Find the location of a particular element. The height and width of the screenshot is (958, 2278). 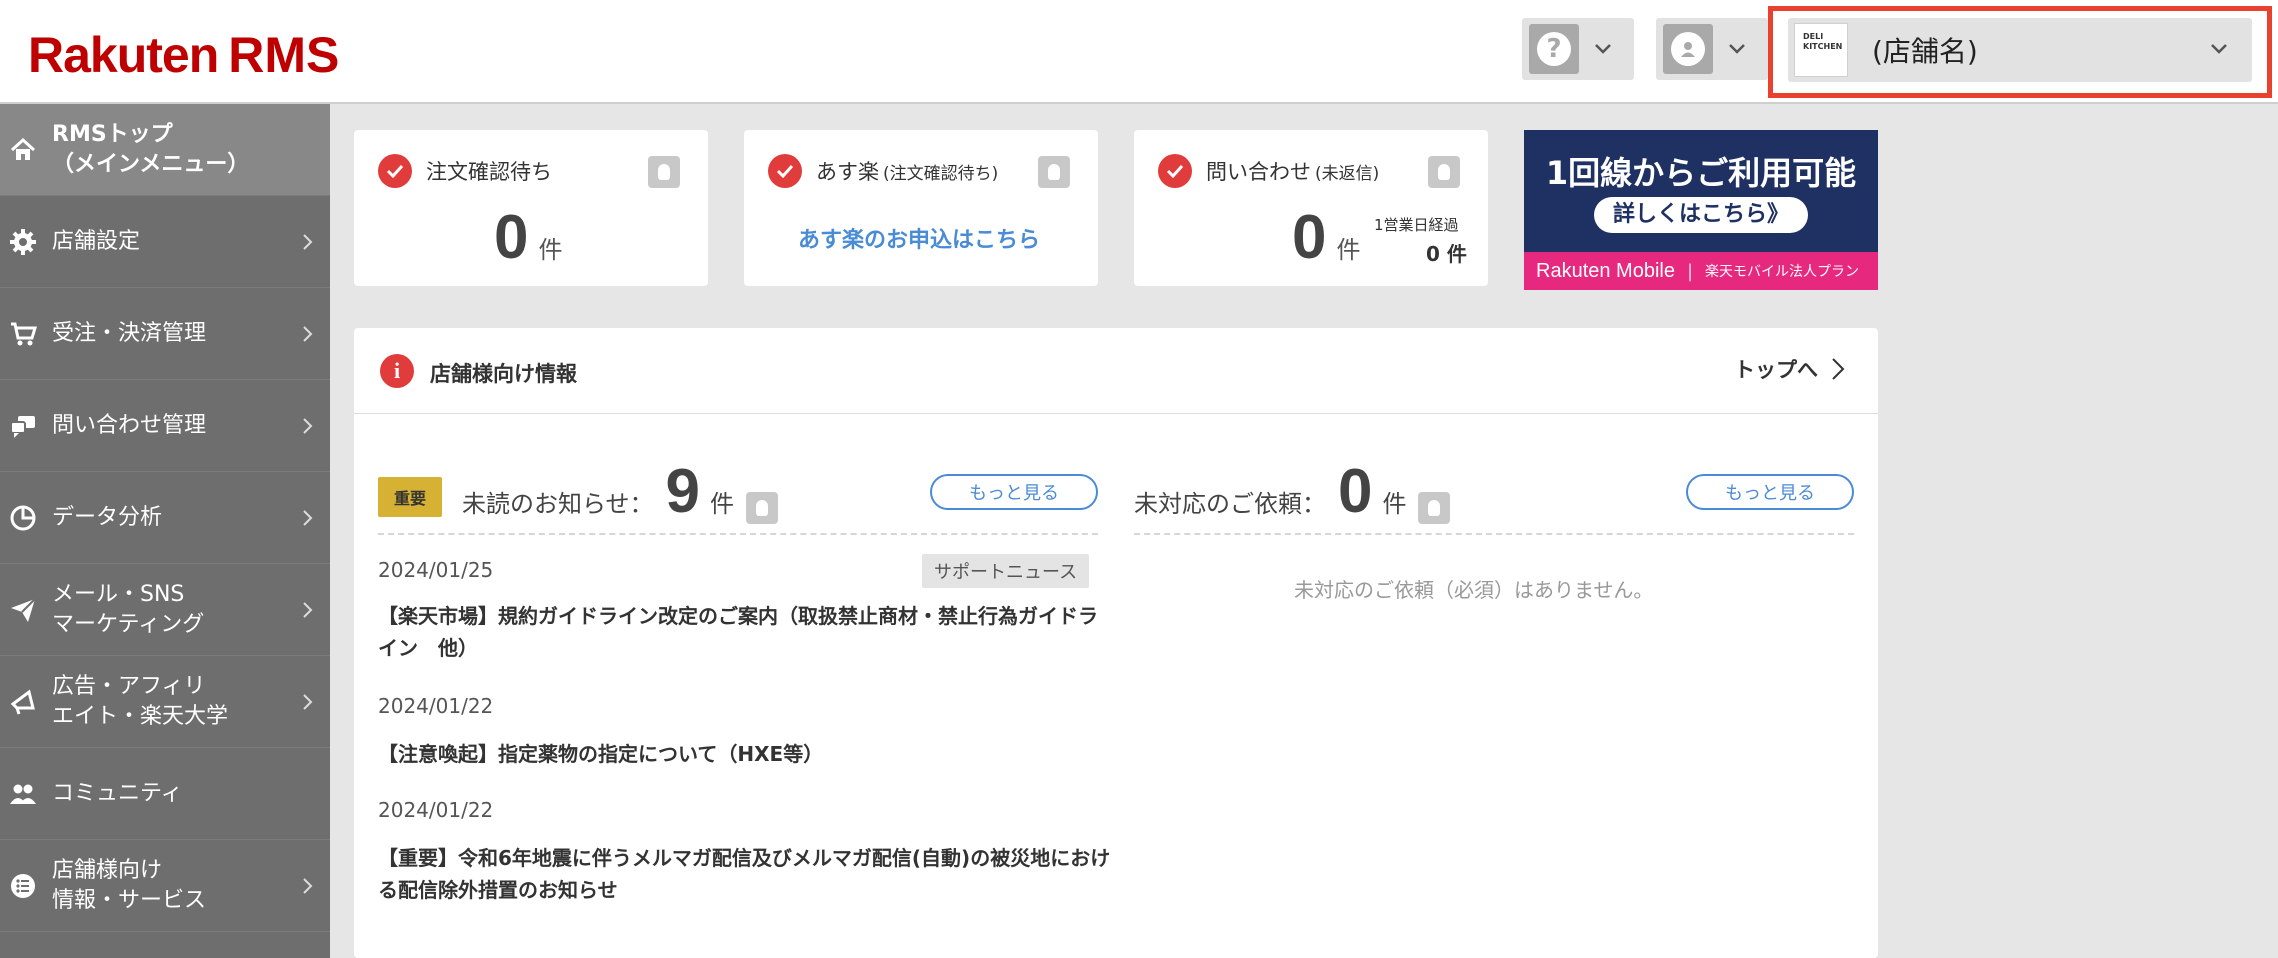

sidebar-item-label: 店舗設定 is located at coordinates (96, 241).